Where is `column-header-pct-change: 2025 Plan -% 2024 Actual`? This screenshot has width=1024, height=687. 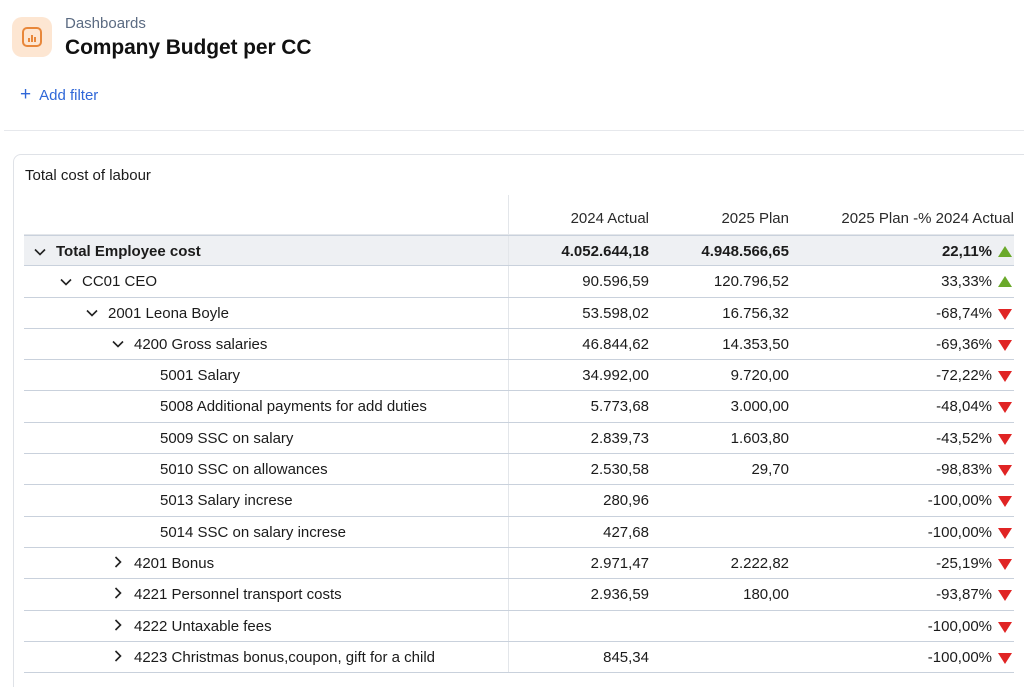 column-header-pct-change: 2025 Plan -% 2024 Actual is located at coordinates (927, 218).